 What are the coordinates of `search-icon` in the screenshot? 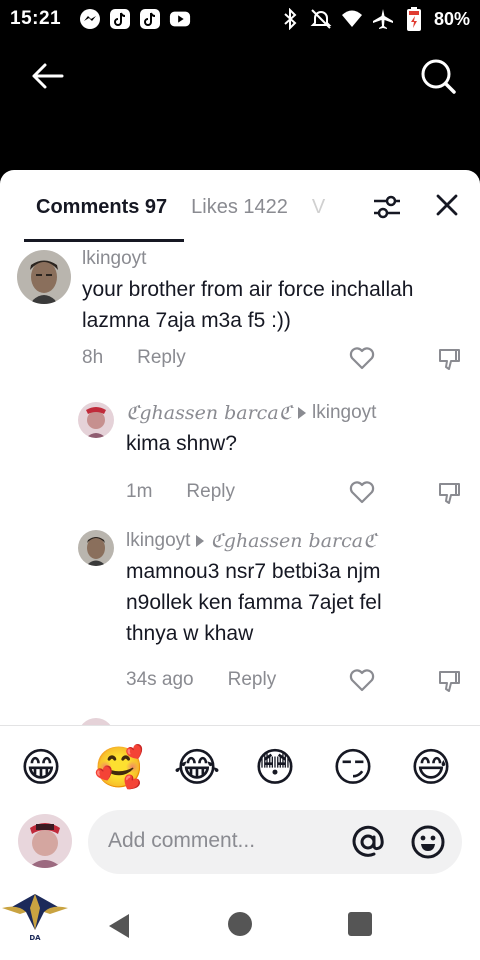 It's located at (438, 76).